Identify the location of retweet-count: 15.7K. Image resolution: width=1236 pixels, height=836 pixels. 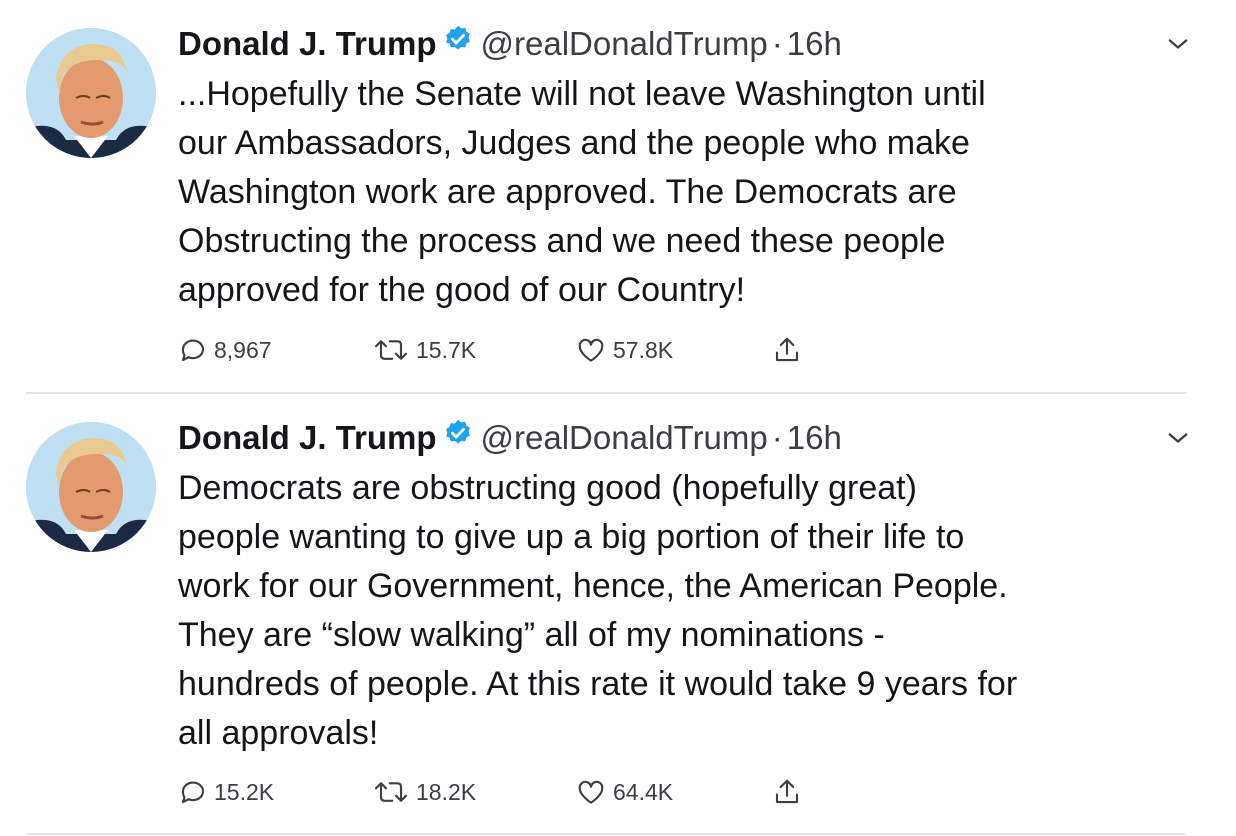
(446, 349).